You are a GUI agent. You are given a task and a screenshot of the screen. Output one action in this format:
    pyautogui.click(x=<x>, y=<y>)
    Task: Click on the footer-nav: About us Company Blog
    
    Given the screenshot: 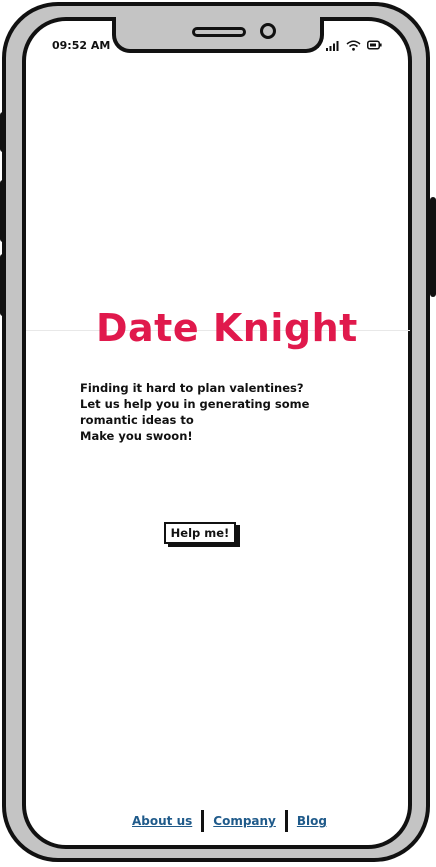 What is the action you would take?
    pyautogui.click(x=229, y=821)
    